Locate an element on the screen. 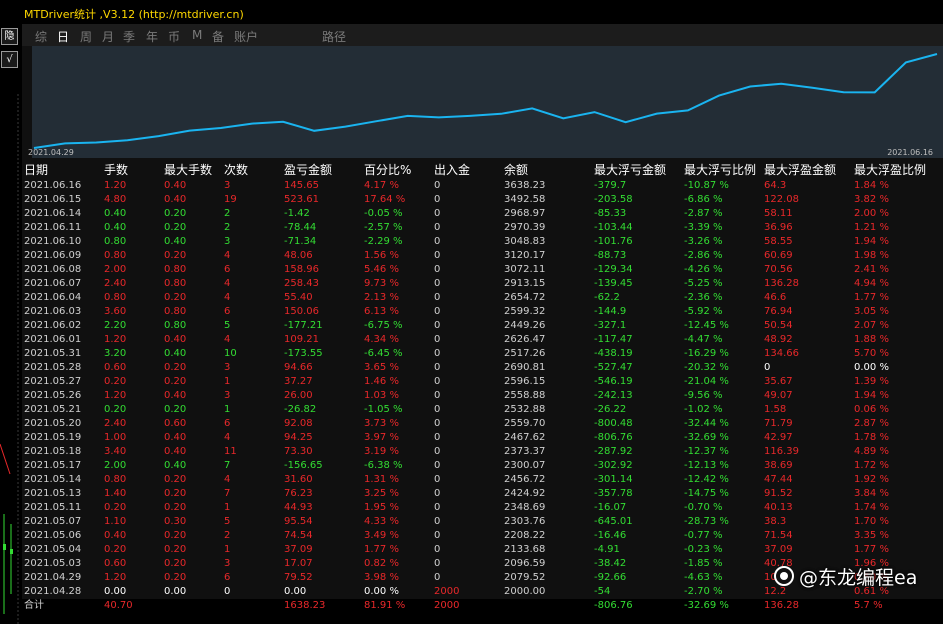 The image size is (943, 624). table-cell: 2424.92 is located at coordinates (525, 493).